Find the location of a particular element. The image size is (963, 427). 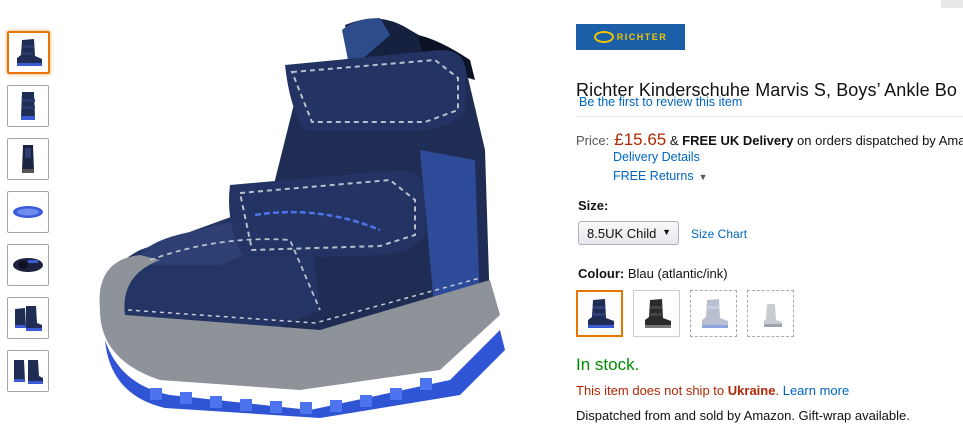

divider is located at coordinates (769, 116).